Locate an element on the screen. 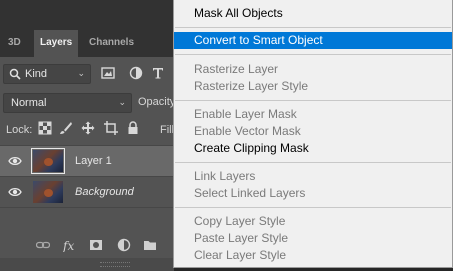 The image size is (453, 271). layer-row-layer-1: Layer 1 is located at coordinates (87, 161).